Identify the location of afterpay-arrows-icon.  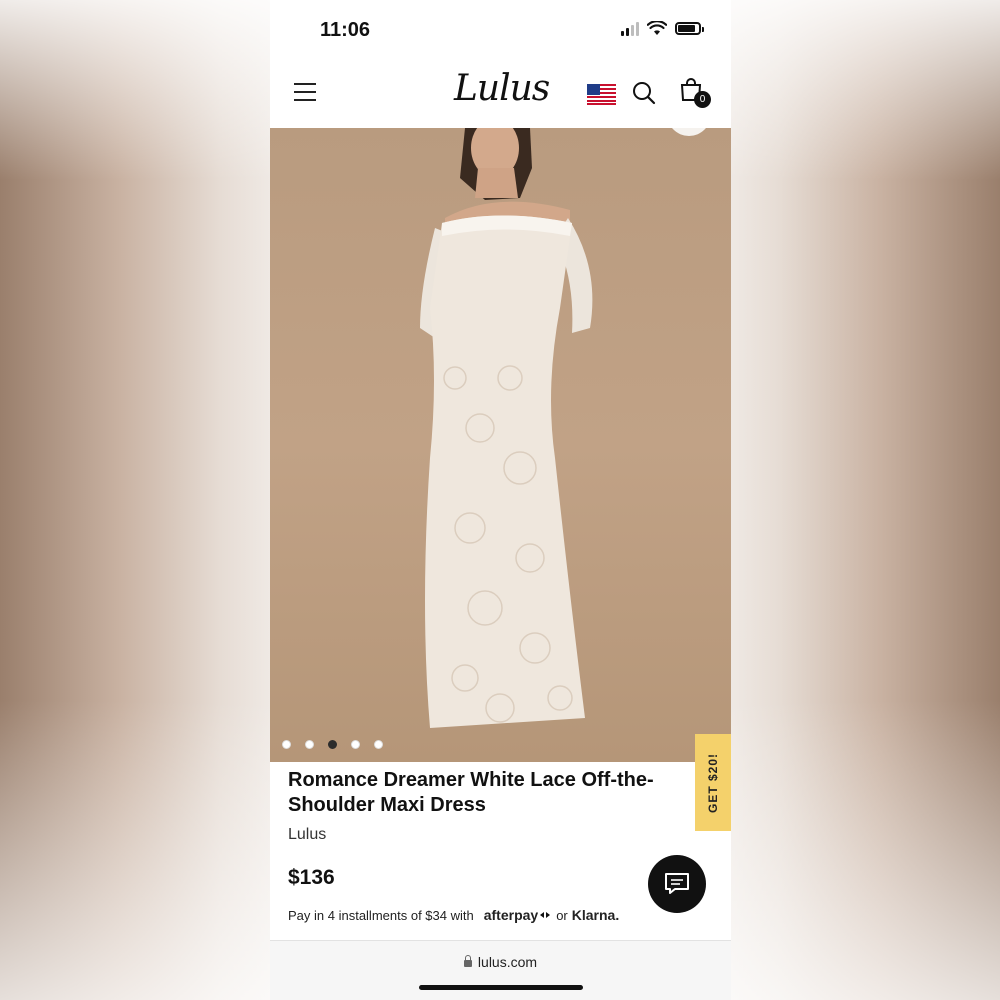
(545, 915).